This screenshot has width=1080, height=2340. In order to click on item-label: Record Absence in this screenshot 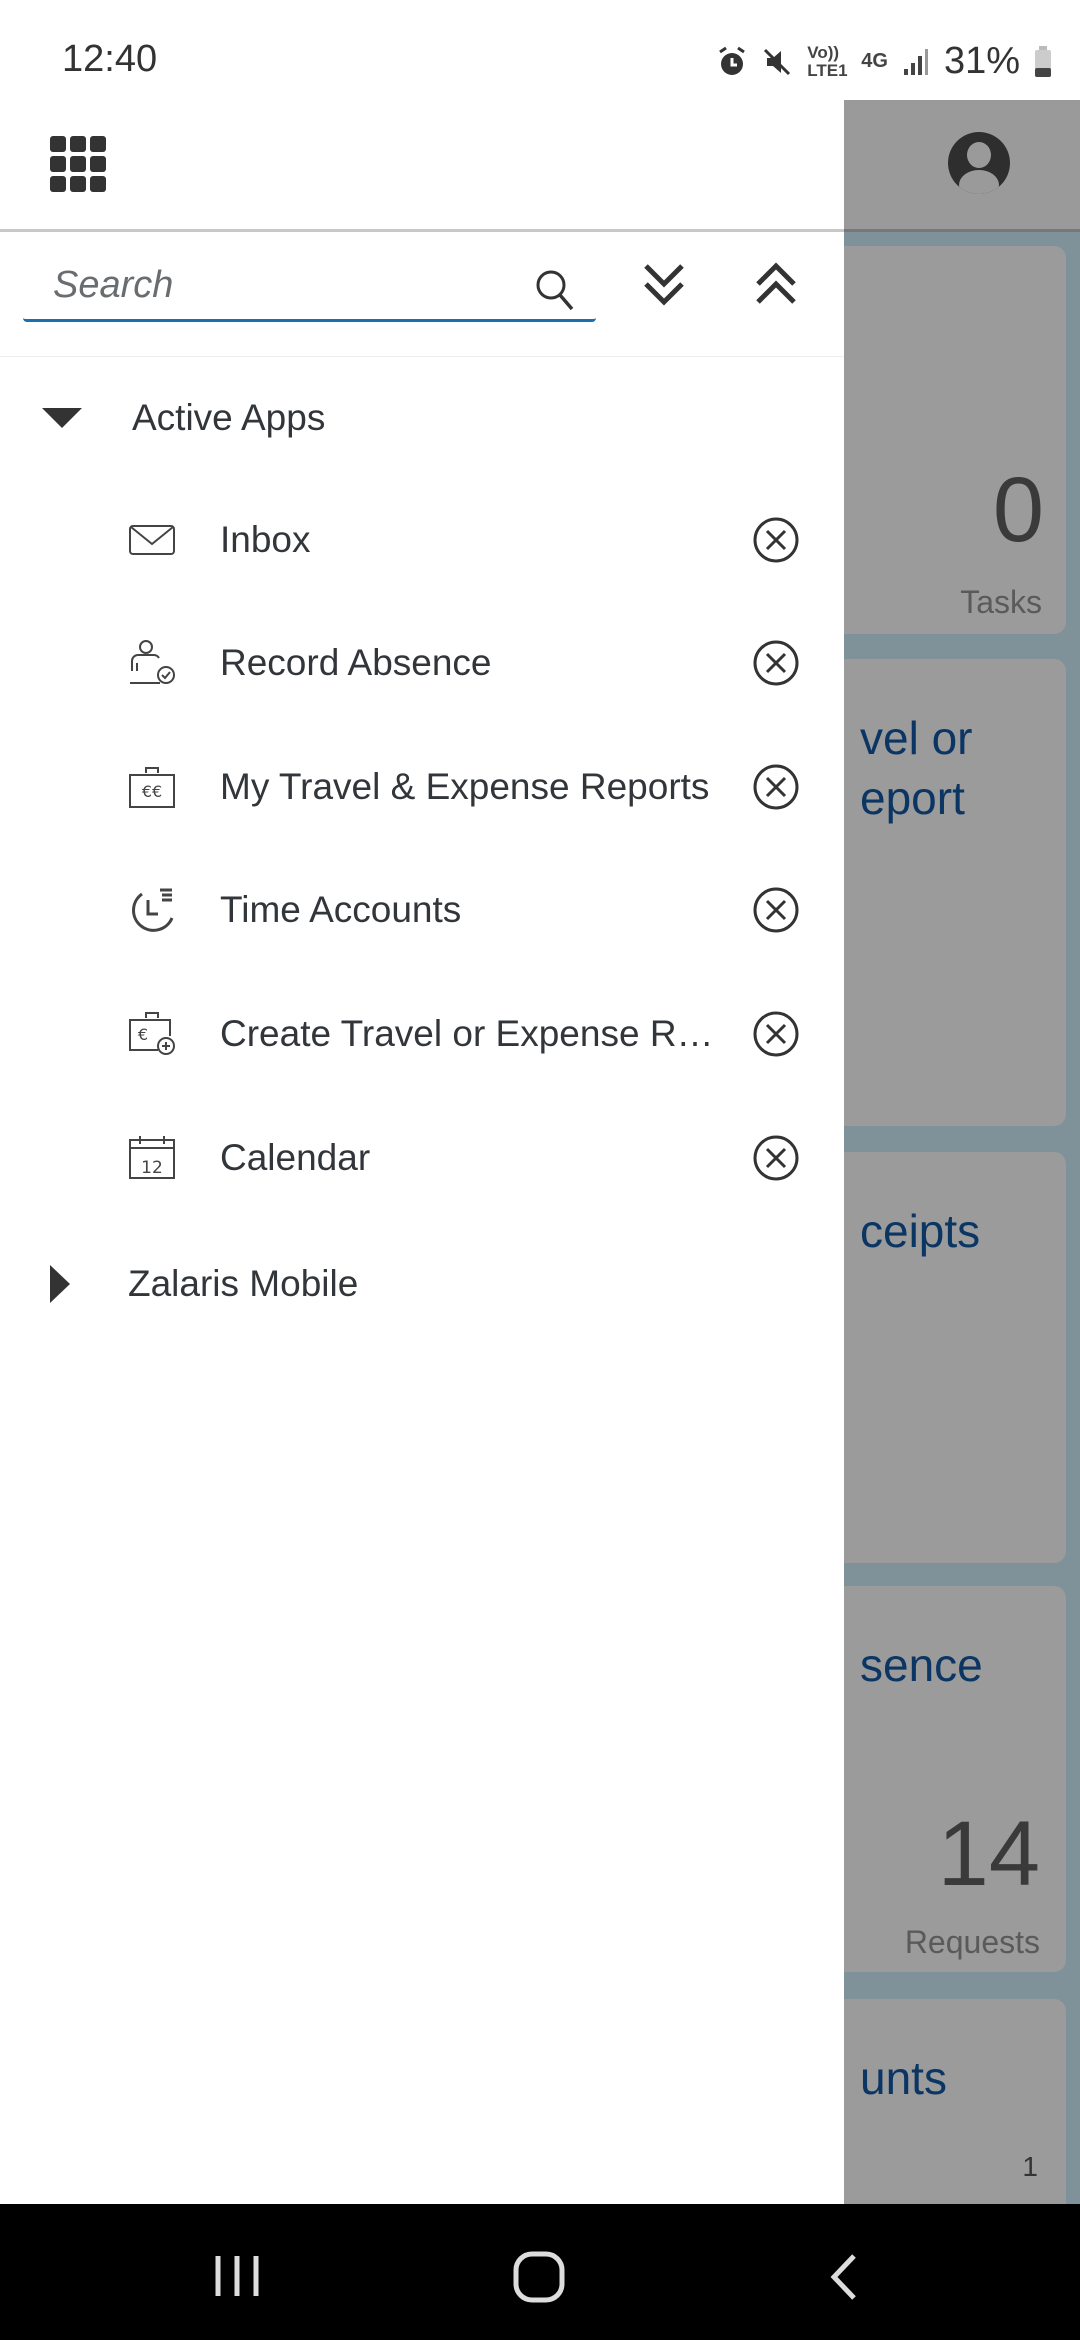, I will do `click(356, 662)`.